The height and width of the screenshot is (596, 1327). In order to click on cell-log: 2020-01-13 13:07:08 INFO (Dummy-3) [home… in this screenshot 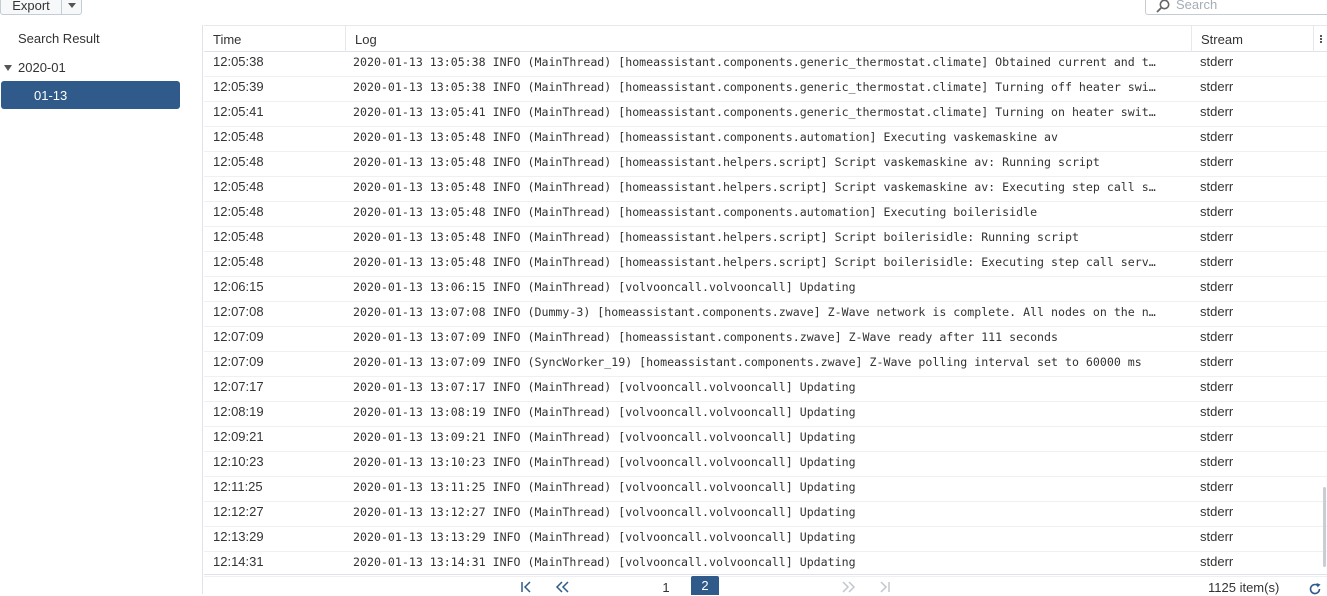, I will do `click(754, 312)`.